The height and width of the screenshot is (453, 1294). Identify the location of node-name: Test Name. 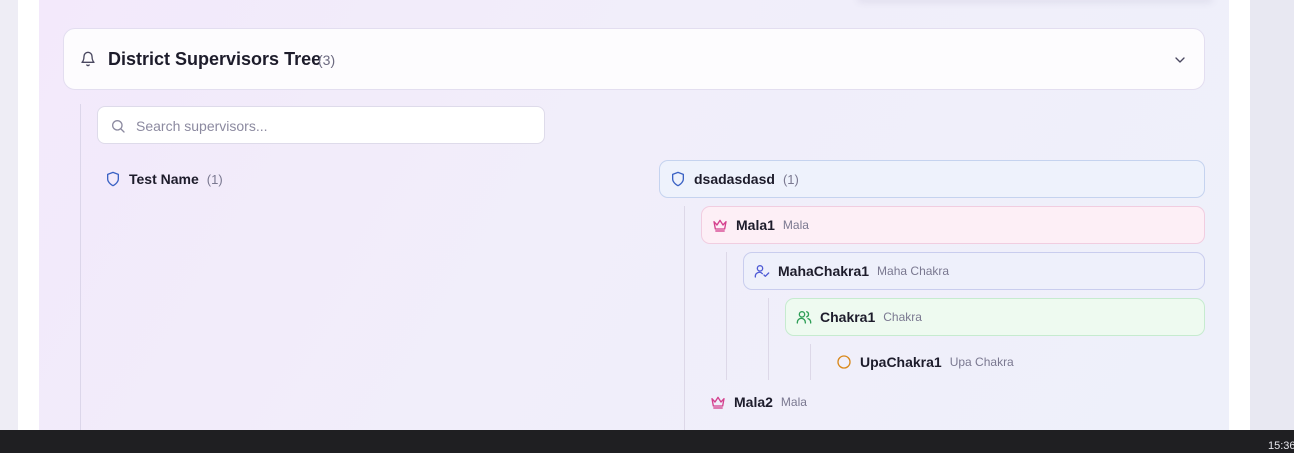
(164, 179).